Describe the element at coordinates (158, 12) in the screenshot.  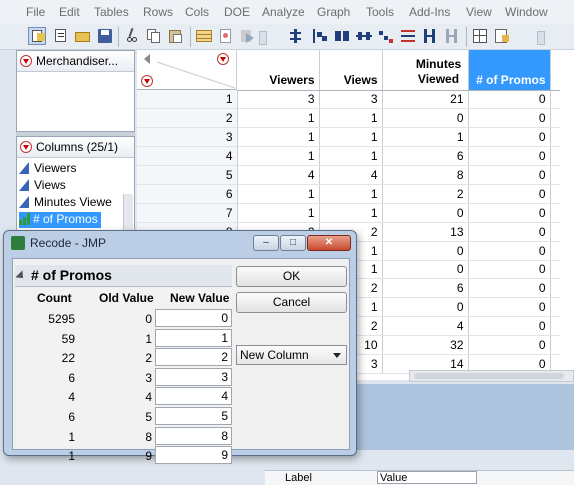
I see `menu-rows: Rows` at that location.